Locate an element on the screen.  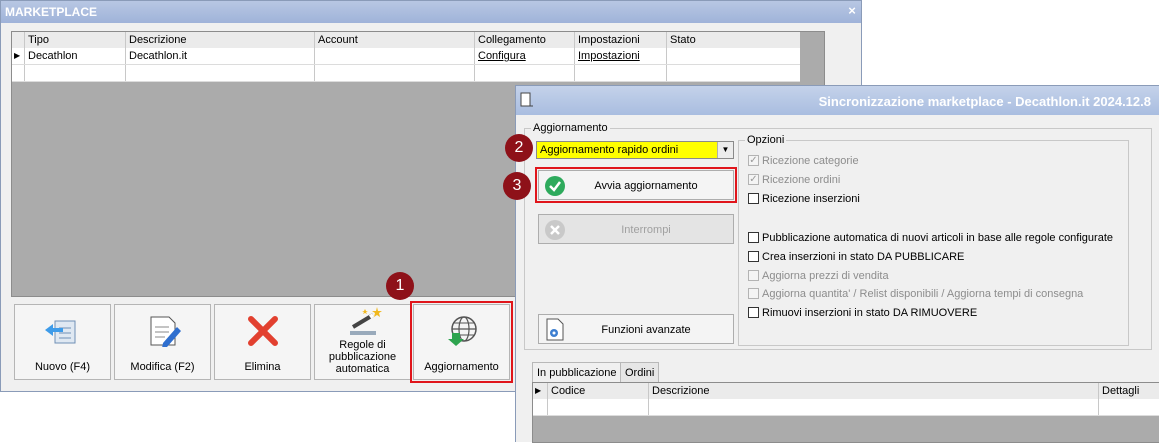
opzioni-legend: Opzioni is located at coordinates (766, 140).